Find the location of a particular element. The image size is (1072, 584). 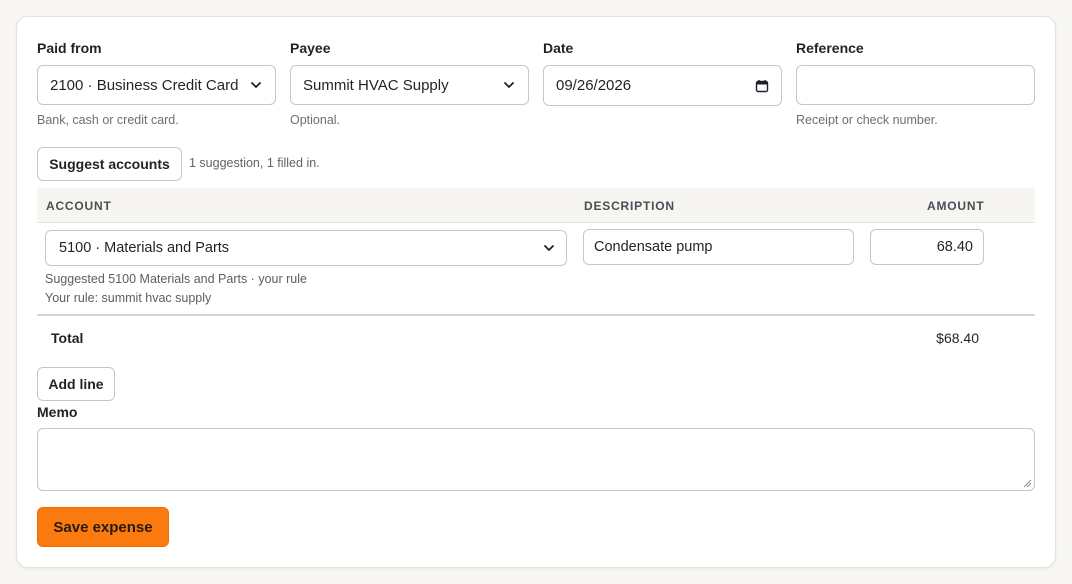

line-description-value: Condensate pump is located at coordinates (653, 247).